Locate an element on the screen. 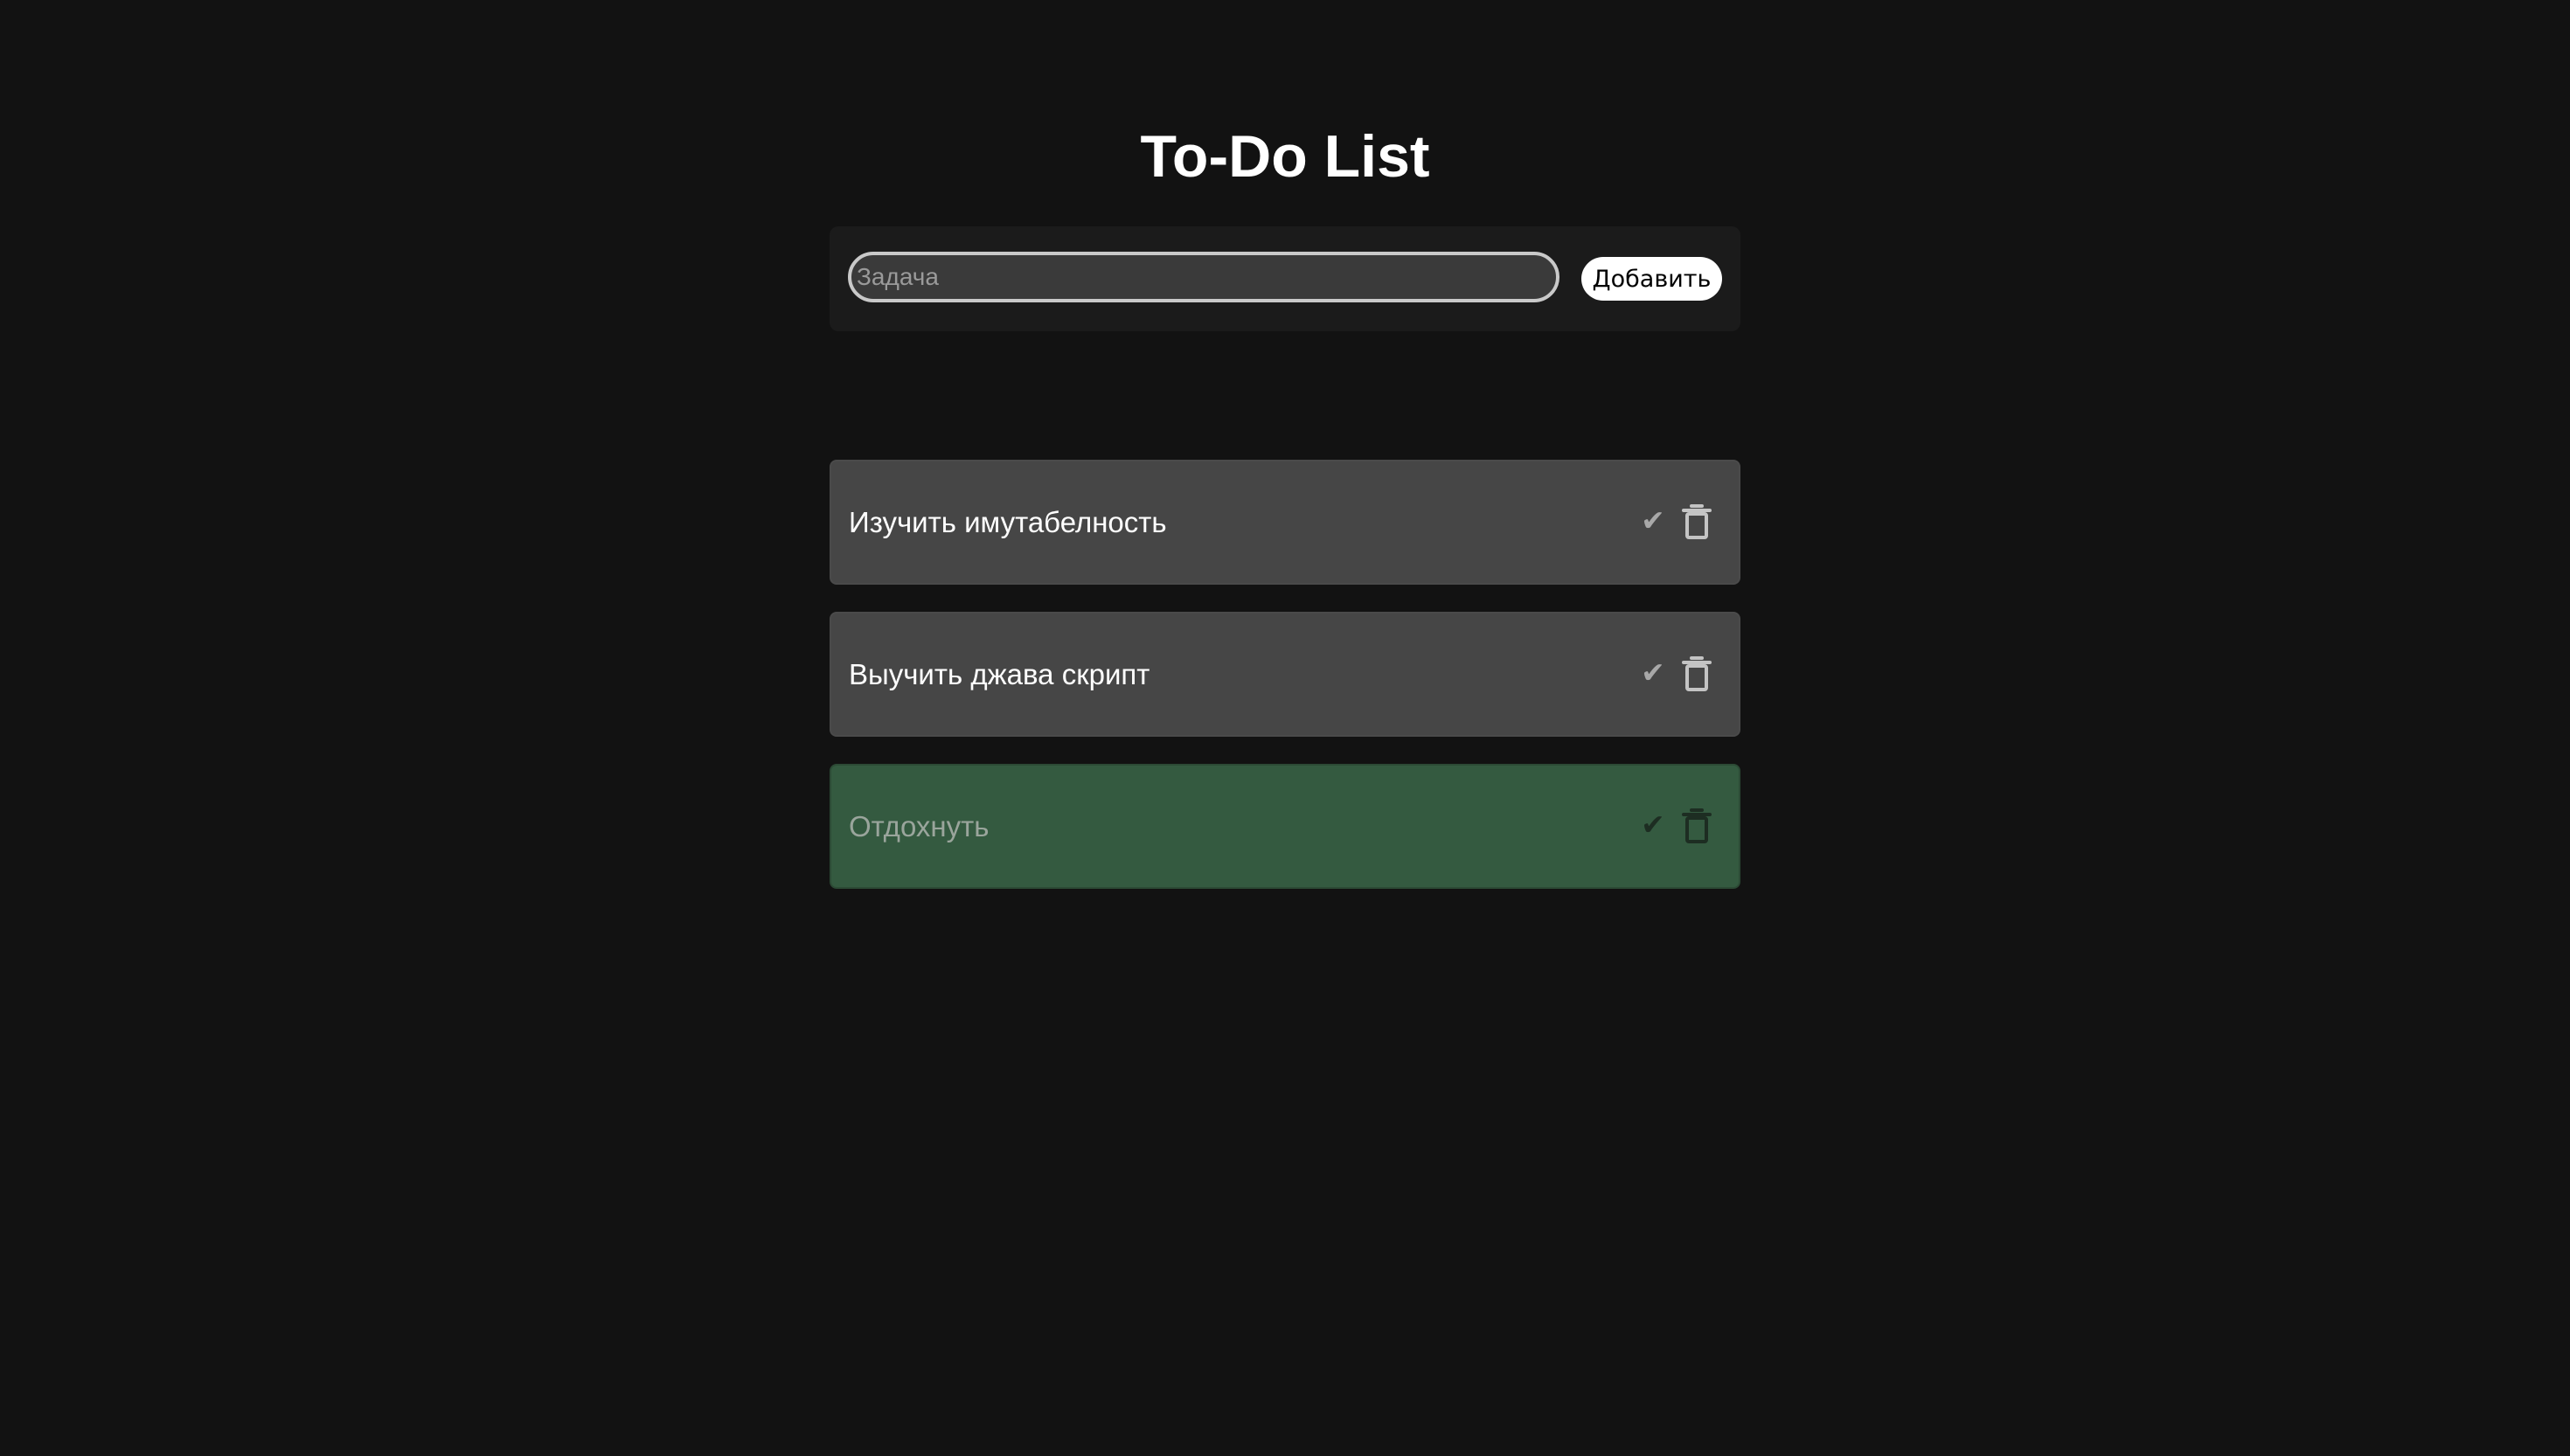 The height and width of the screenshot is (1456, 2570). task-item: Выучить джава скрипт ✔ is located at coordinates (1285, 674).